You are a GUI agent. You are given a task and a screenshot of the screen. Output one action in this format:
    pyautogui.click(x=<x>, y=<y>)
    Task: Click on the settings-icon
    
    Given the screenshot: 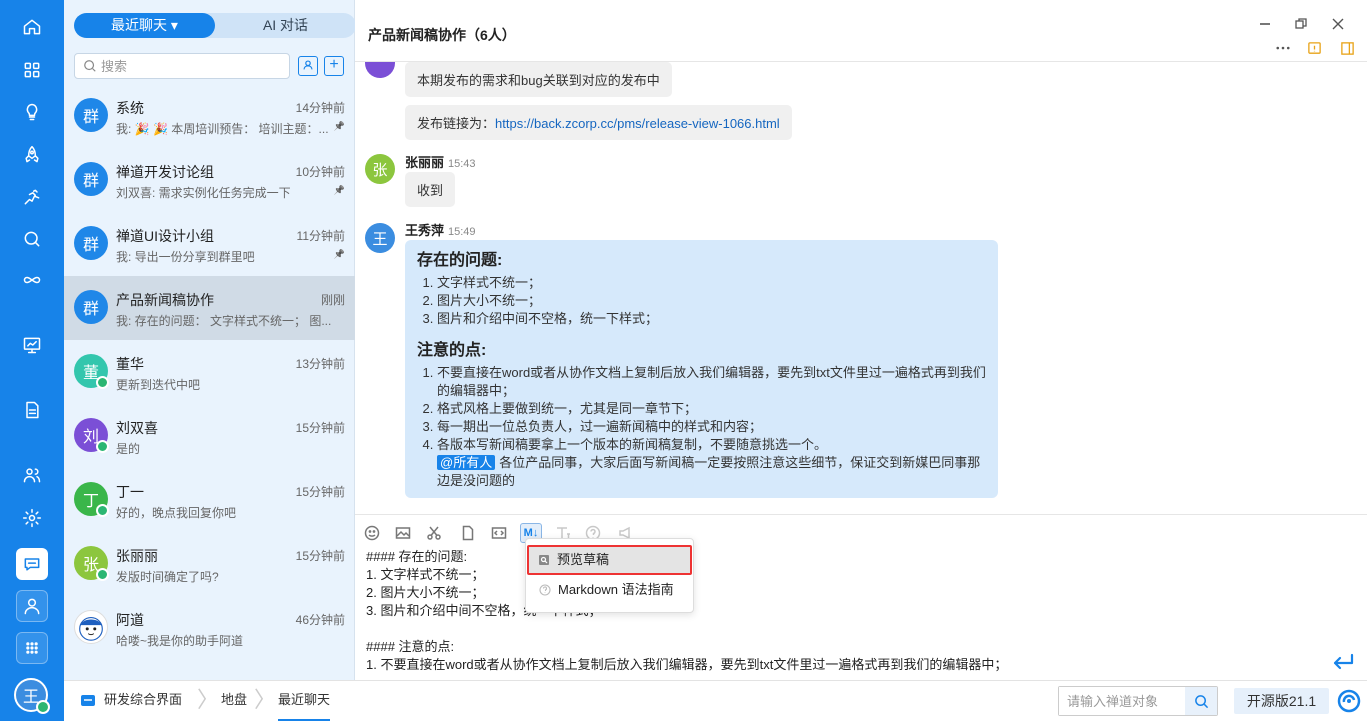 What is the action you would take?
    pyautogui.click(x=32, y=518)
    